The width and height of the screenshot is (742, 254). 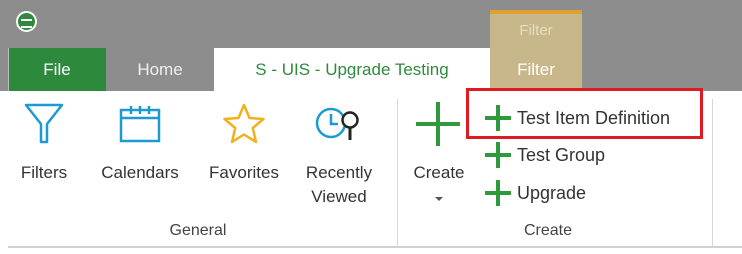 I want to click on chevron-down-icon, so click(x=439, y=199).